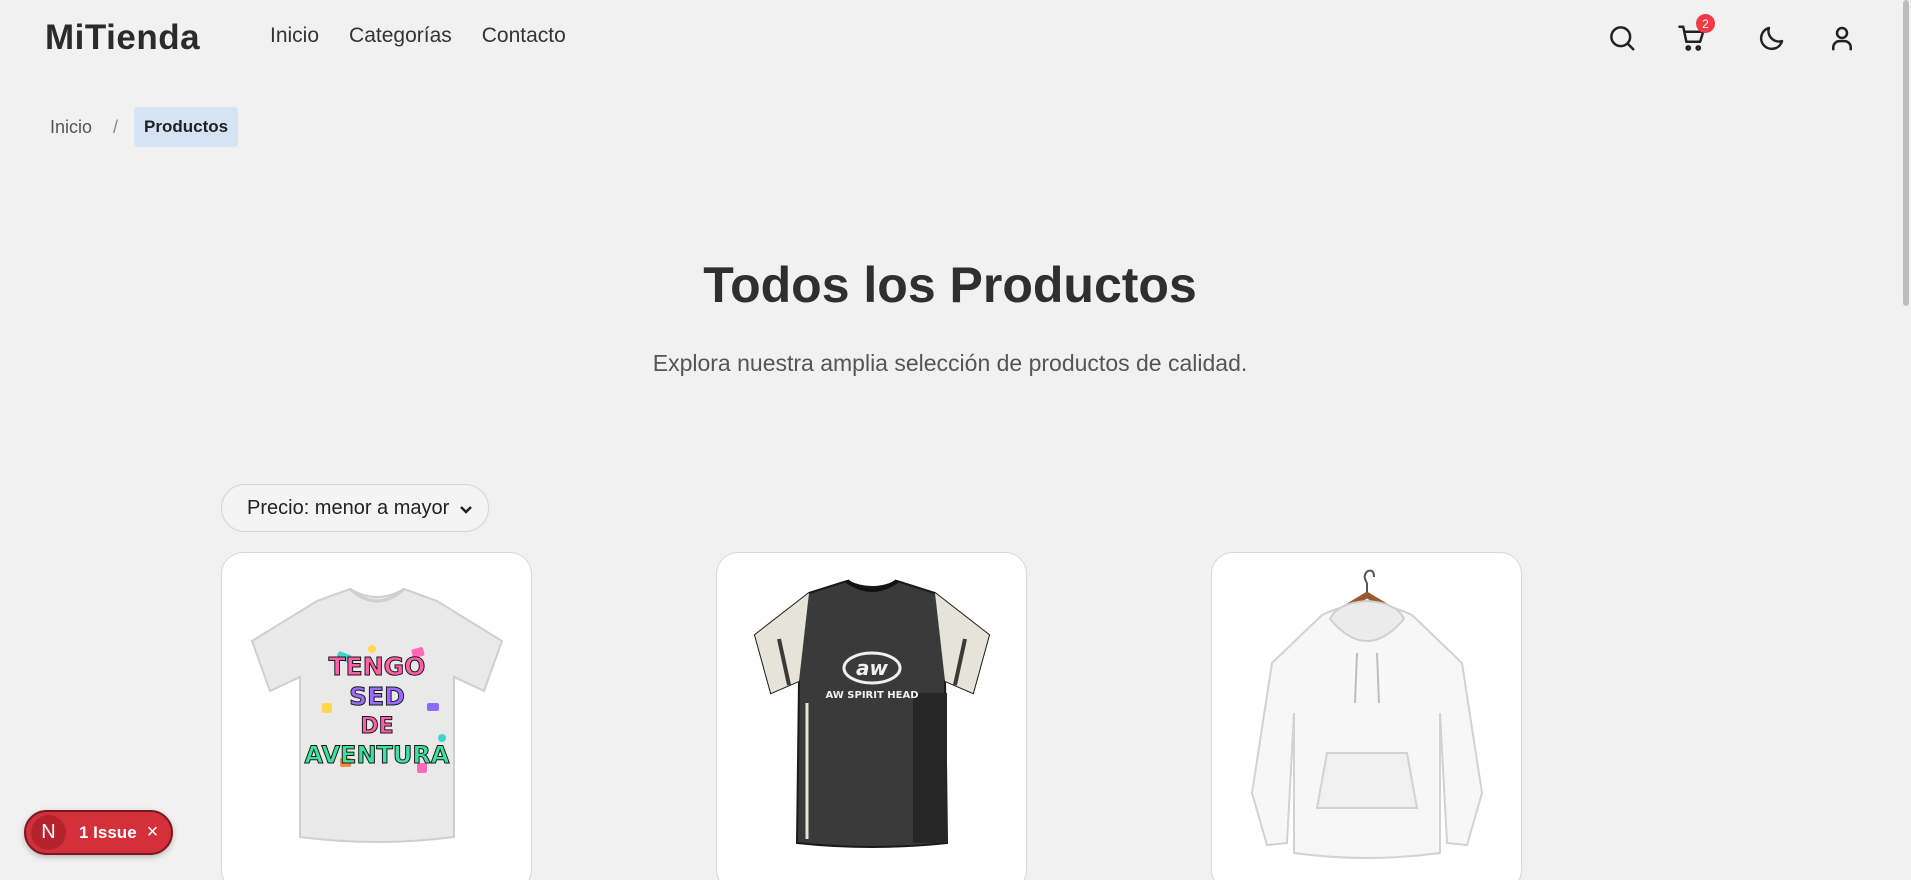 The height and width of the screenshot is (880, 1911). I want to click on product-card, so click(1366, 716).